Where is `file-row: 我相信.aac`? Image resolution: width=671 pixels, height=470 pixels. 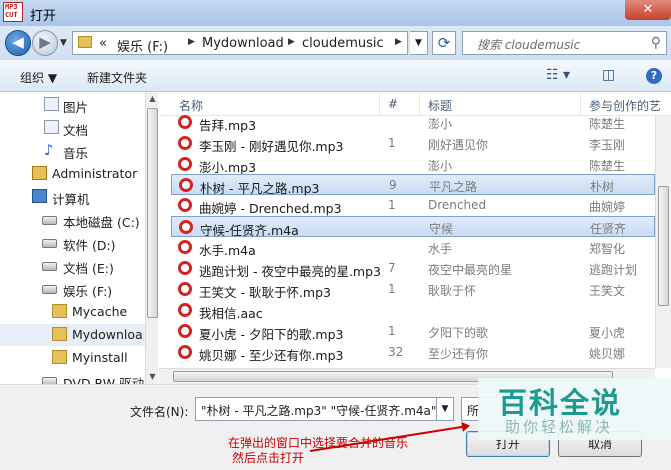 file-row: 我相信.aac is located at coordinates (413, 310).